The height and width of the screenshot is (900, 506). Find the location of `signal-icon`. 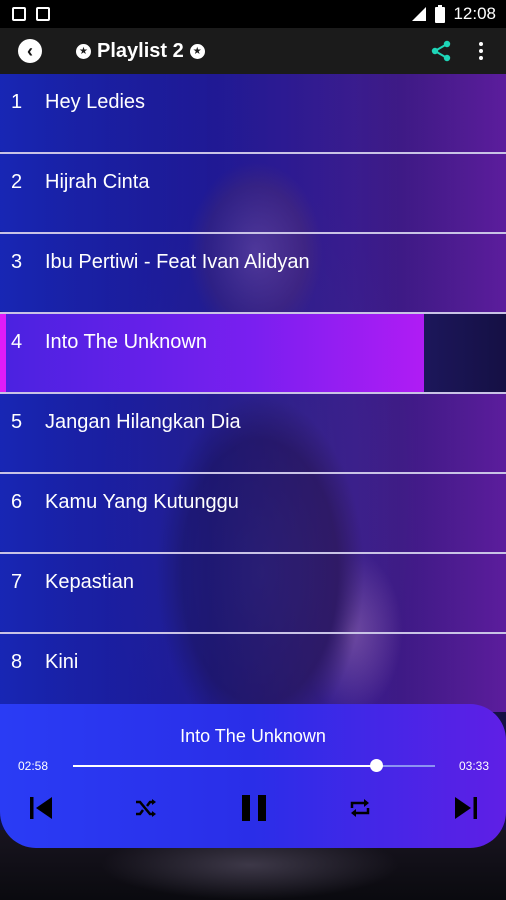

signal-icon is located at coordinates (419, 14).